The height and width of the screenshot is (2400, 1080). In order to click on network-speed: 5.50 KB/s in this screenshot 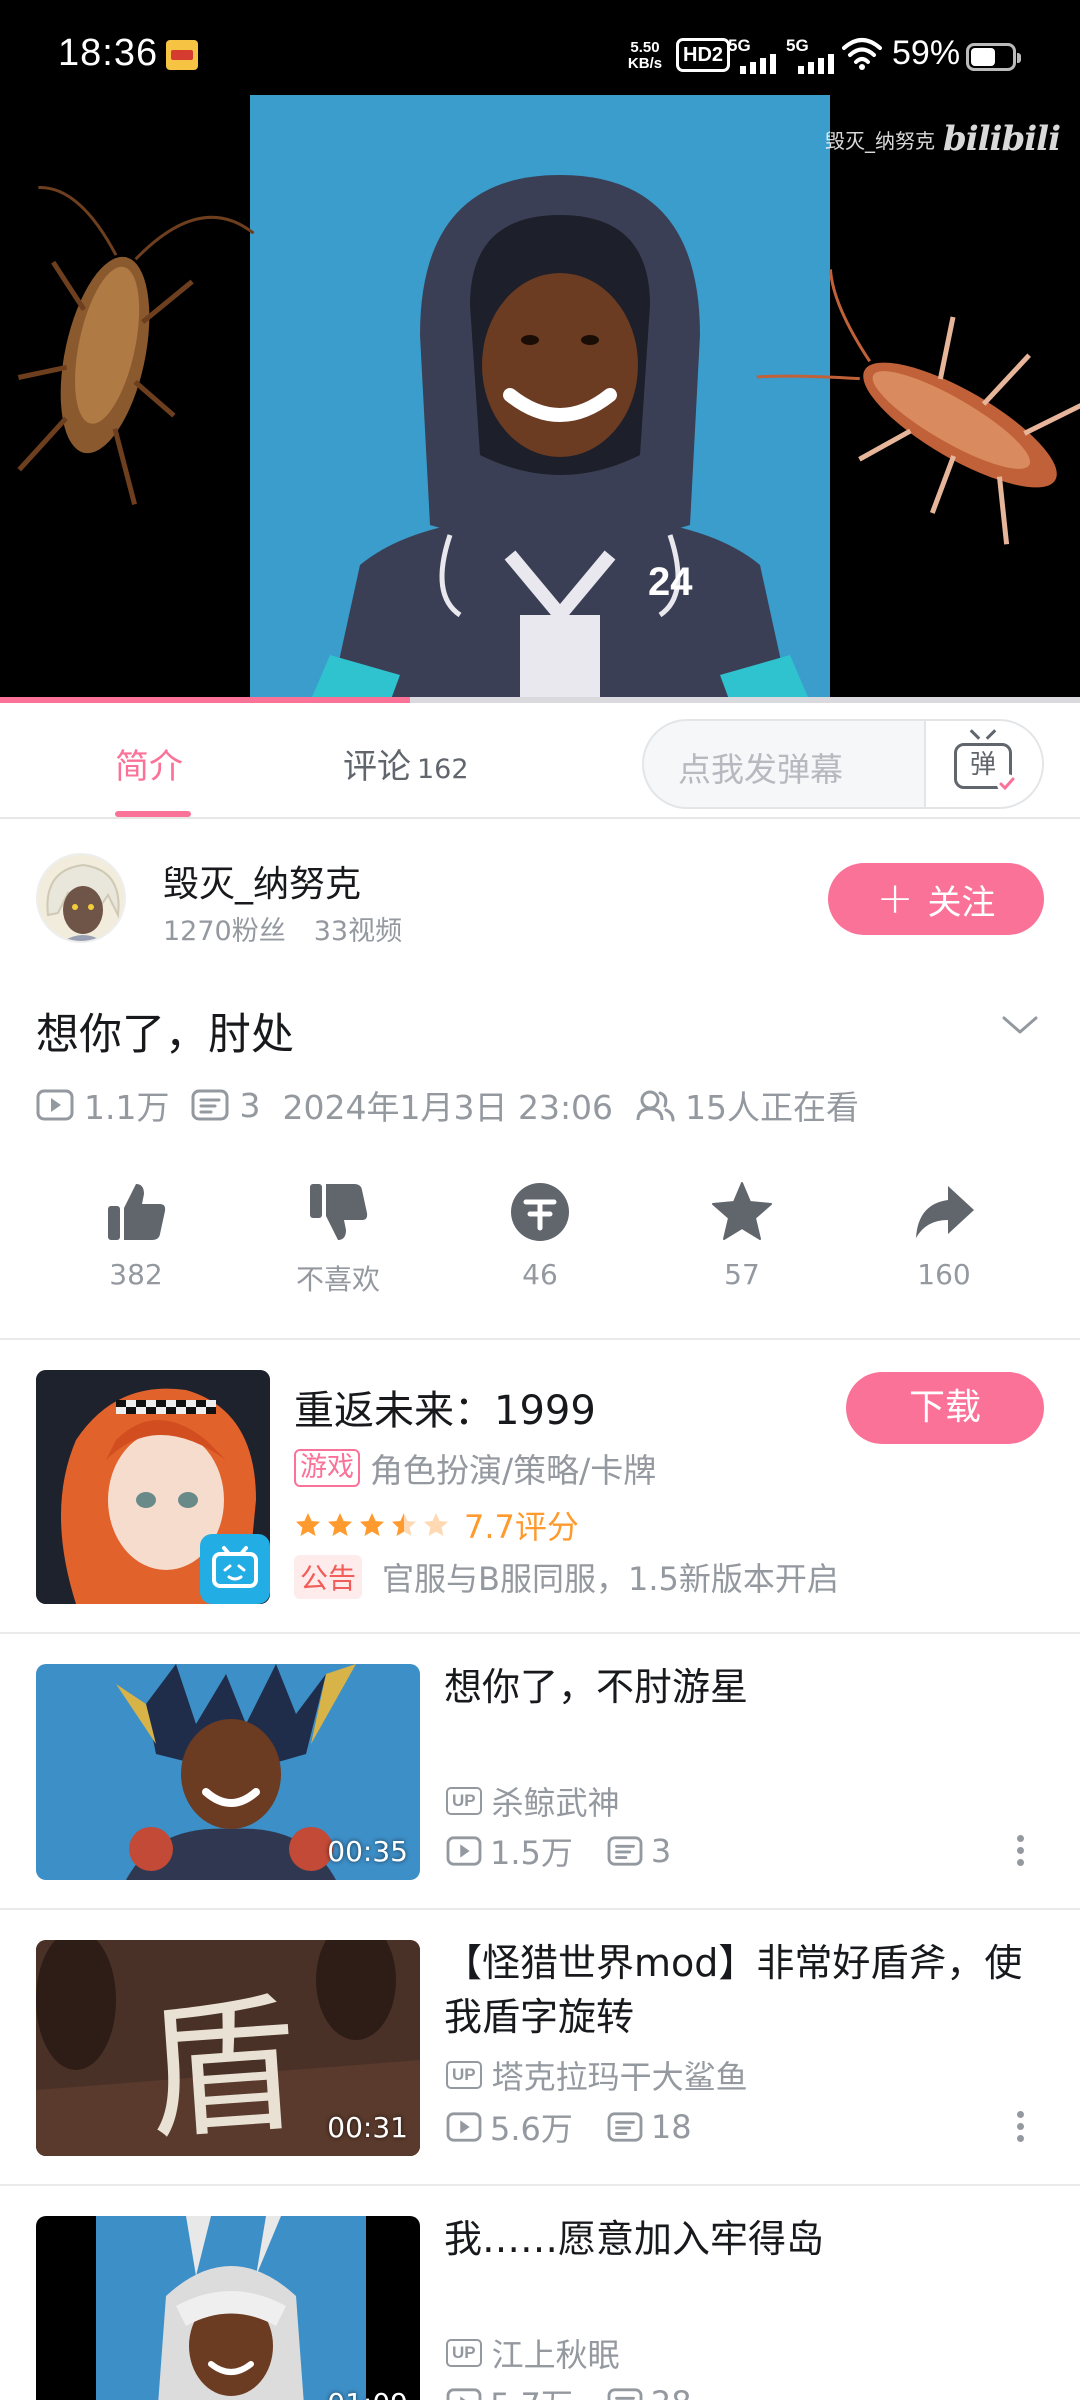, I will do `click(645, 55)`.